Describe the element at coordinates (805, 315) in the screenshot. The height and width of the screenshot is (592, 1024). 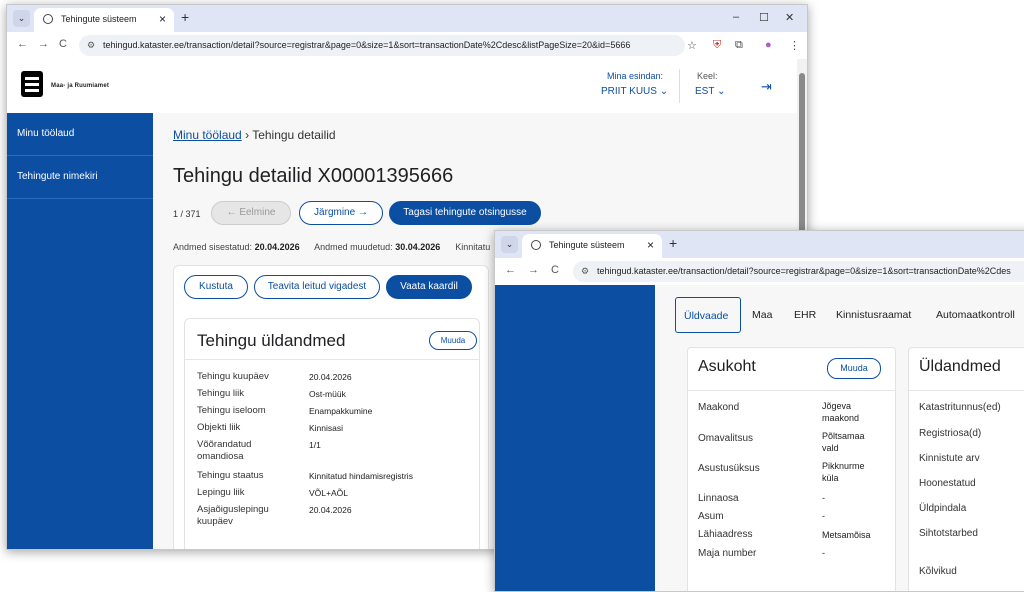
I see `tab-ehr: EHR` at that location.